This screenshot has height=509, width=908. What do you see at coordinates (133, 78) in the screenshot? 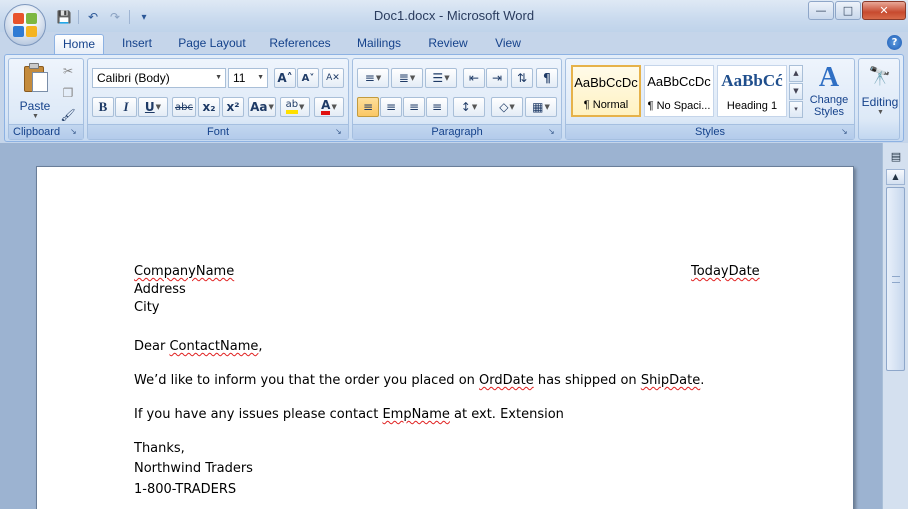
I see `font-name-value: Calibri (Body)` at bounding box center [133, 78].